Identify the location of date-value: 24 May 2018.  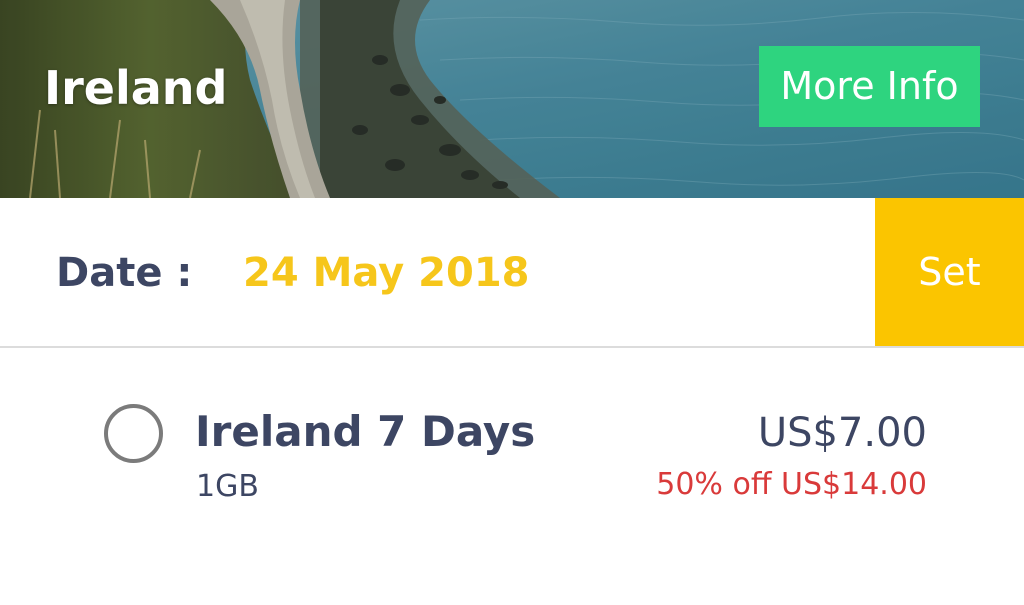
(386, 273).